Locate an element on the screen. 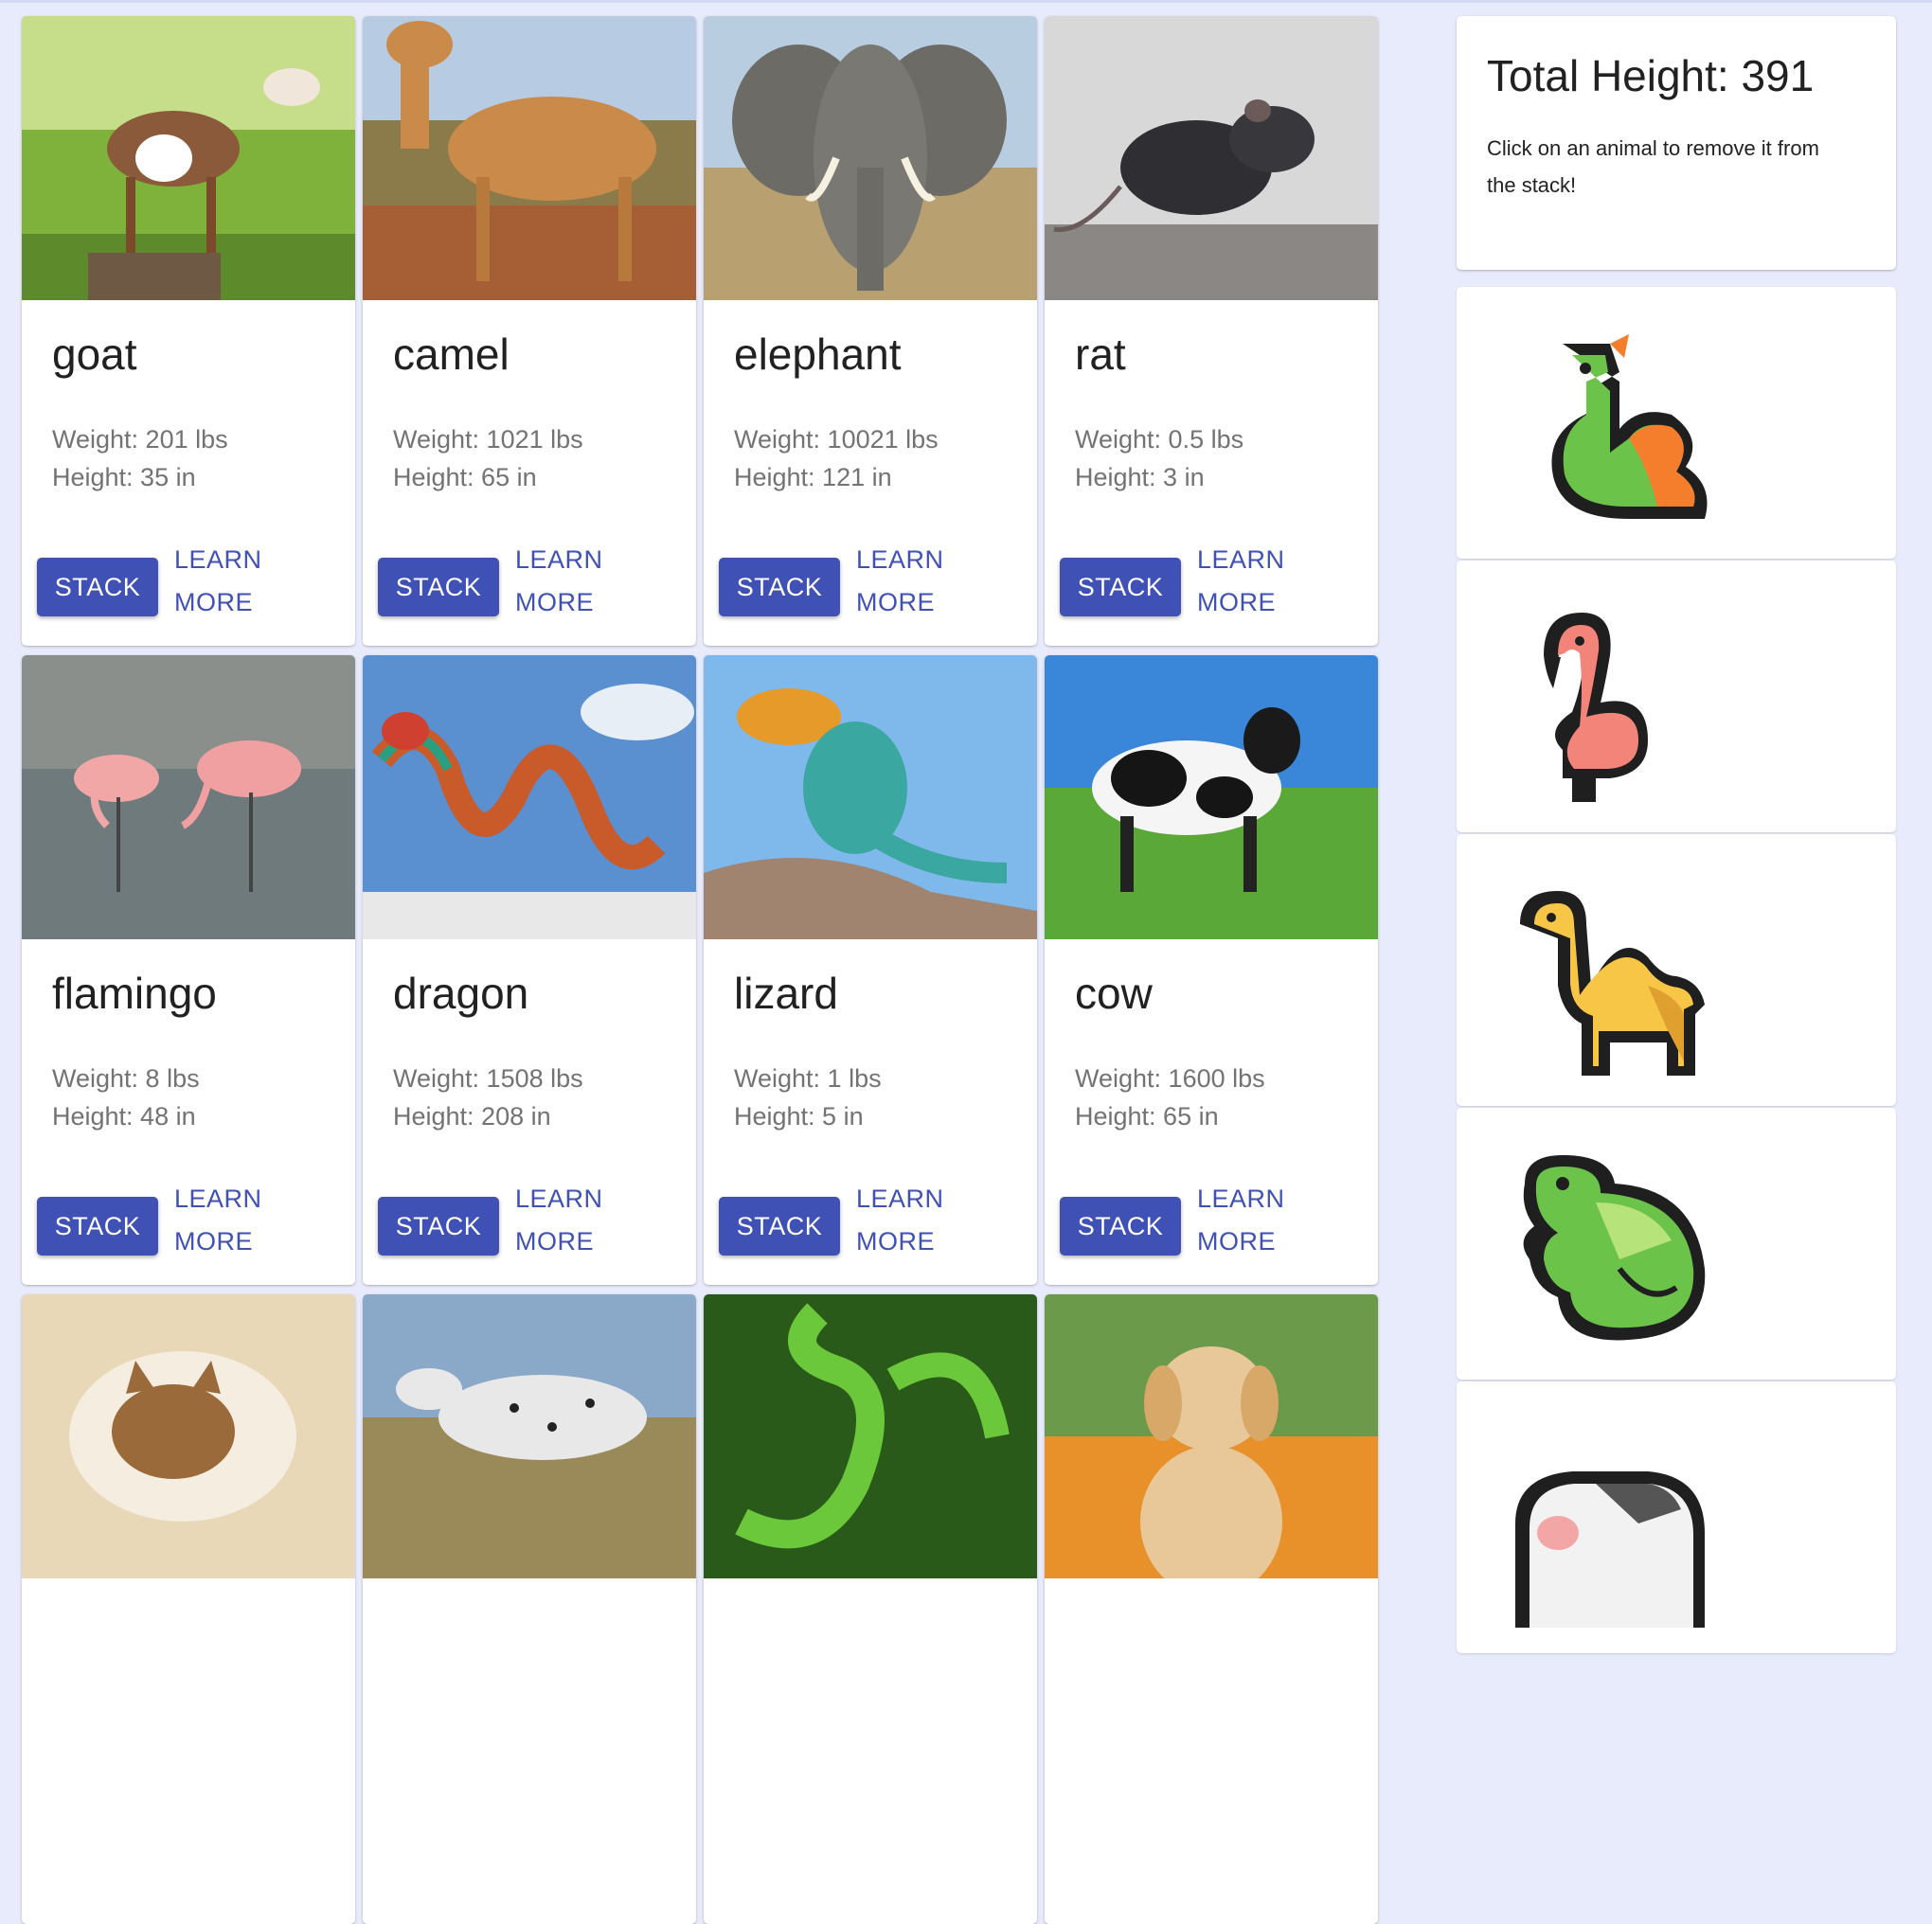  animal-name: rat is located at coordinates (1100, 355).